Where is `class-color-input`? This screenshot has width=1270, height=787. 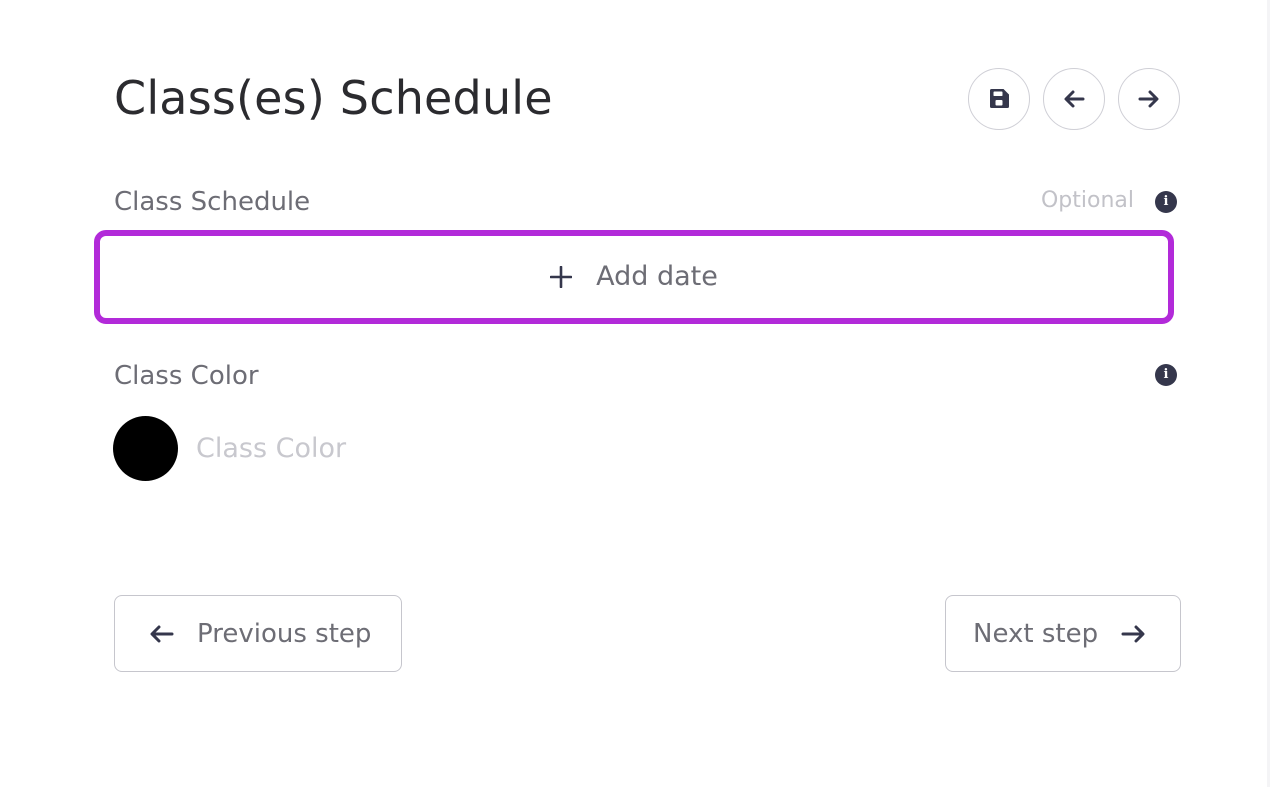 class-color-input is located at coordinates (396, 448).